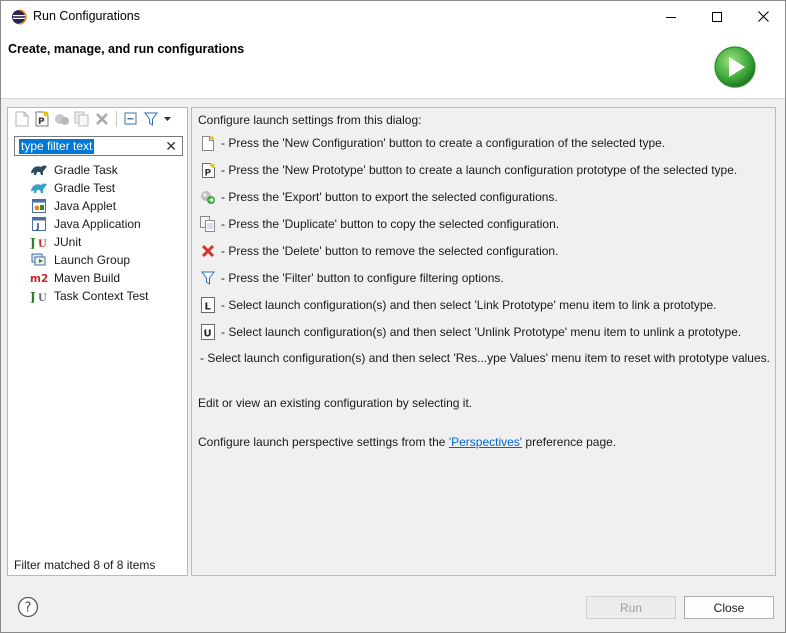  I want to click on tree-item-label: Maven Build, so click(87, 278).